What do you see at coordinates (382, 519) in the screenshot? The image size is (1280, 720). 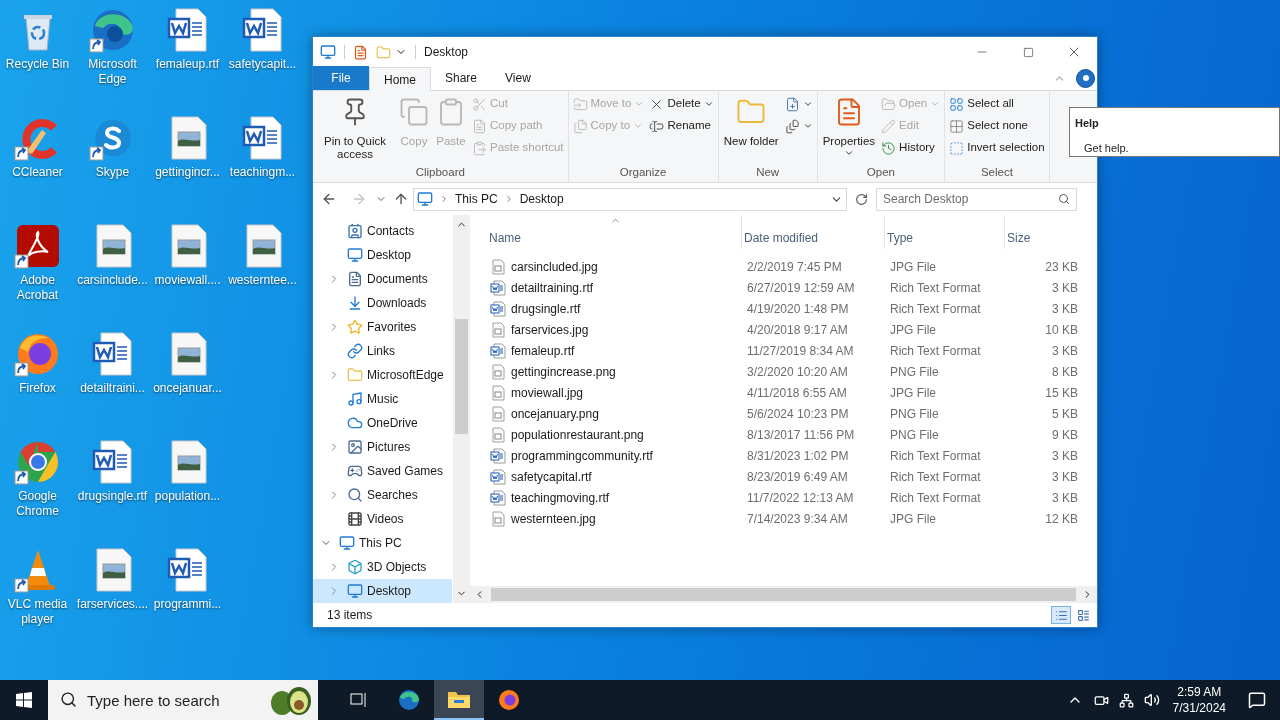 I see `nav-item: Videos` at bounding box center [382, 519].